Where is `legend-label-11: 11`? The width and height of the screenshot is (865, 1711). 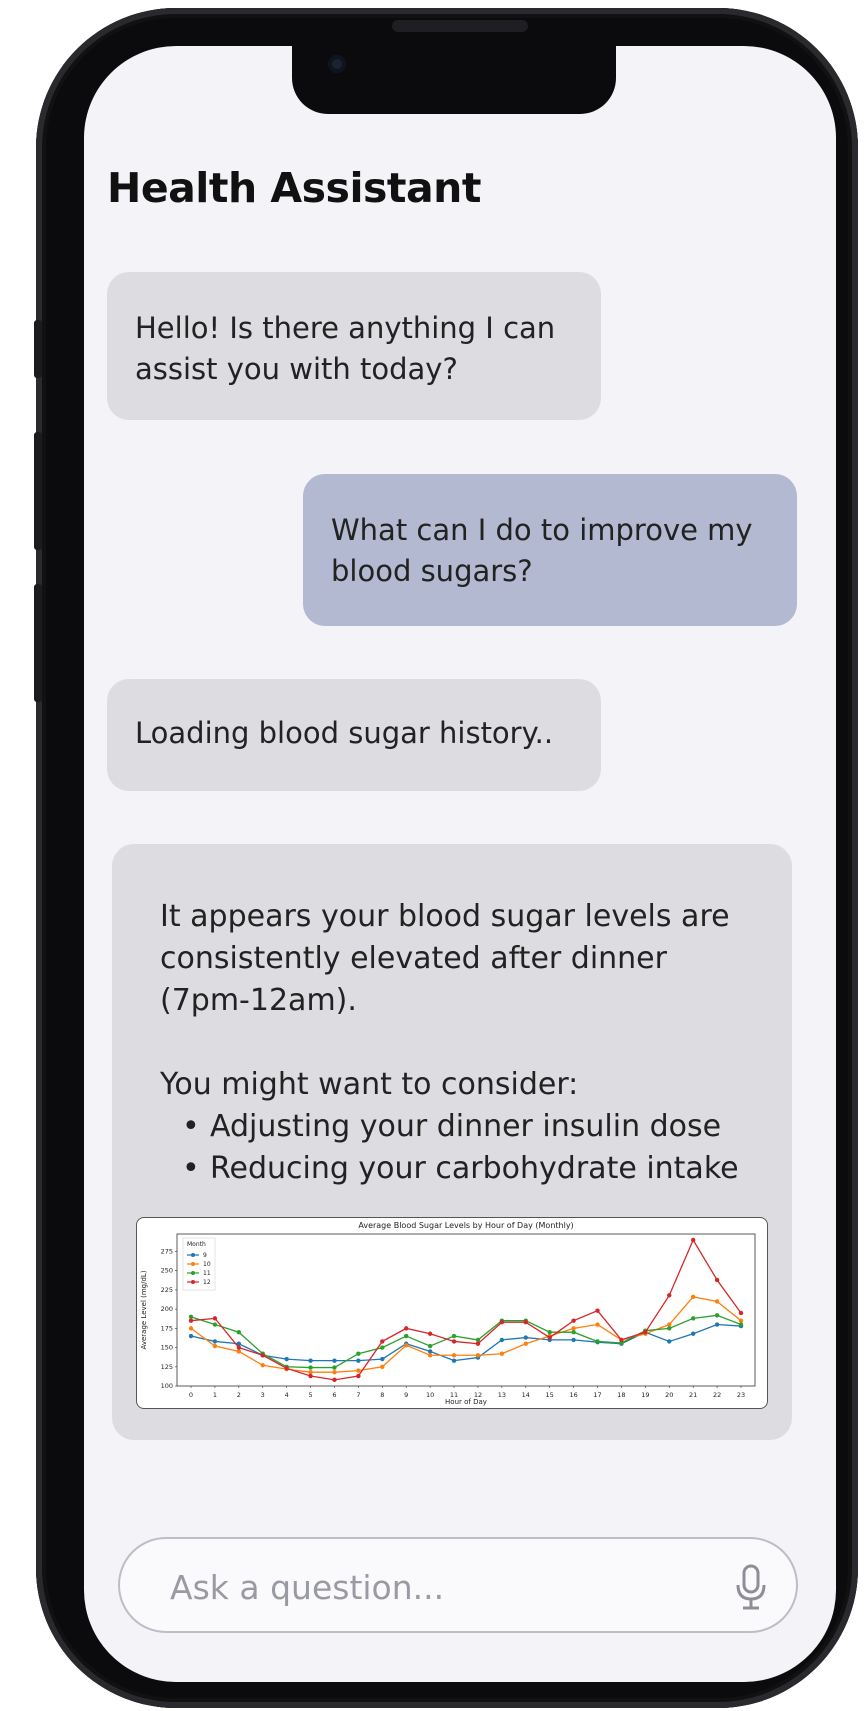 legend-label-11: 11 is located at coordinates (207, 1273).